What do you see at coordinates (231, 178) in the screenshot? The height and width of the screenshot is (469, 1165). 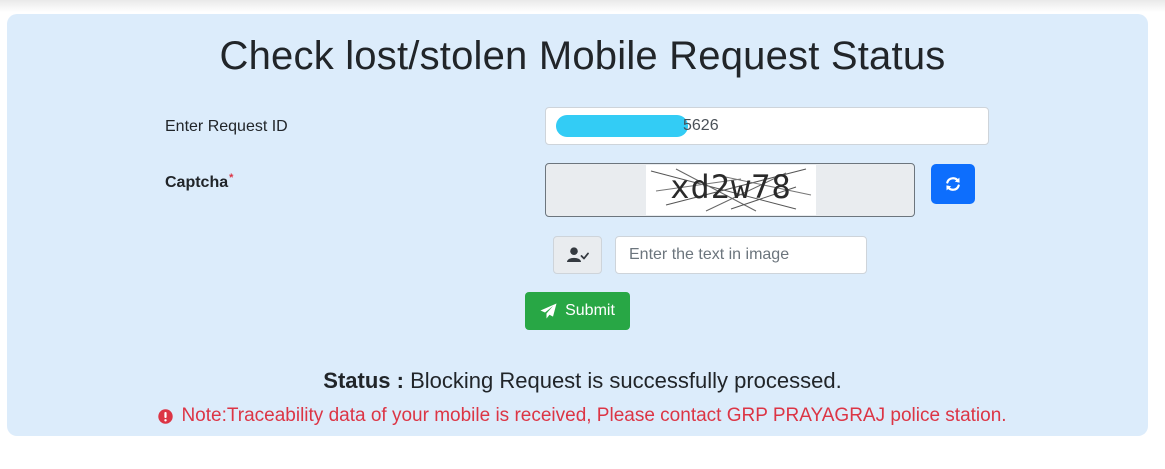 I see `required-asterisk: *` at bounding box center [231, 178].